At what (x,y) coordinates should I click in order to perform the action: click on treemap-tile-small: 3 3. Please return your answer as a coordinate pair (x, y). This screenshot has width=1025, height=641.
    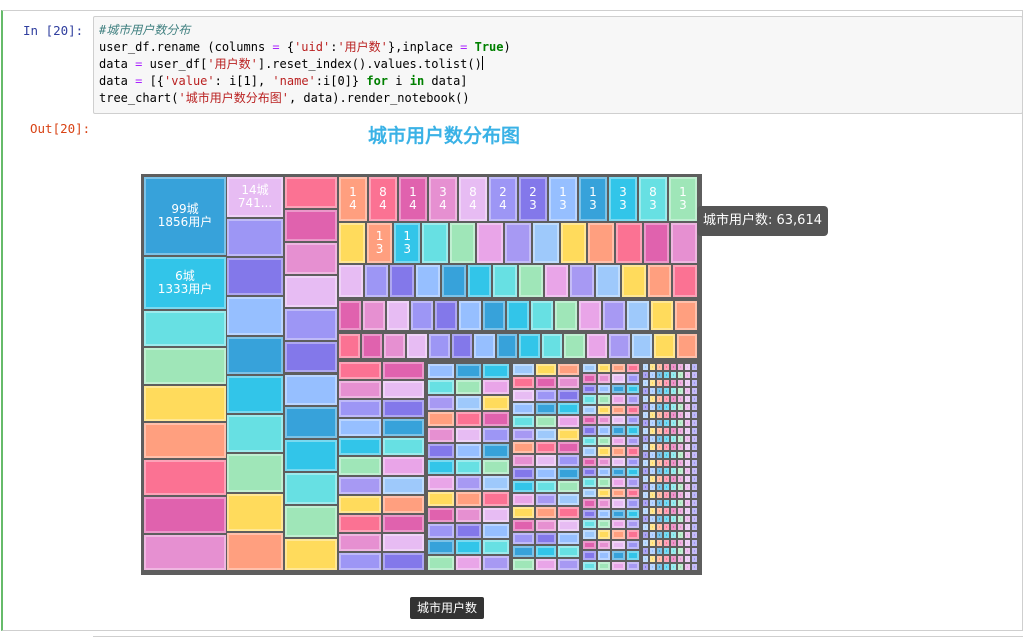
    Looking at the image, I should click on (623, 199).